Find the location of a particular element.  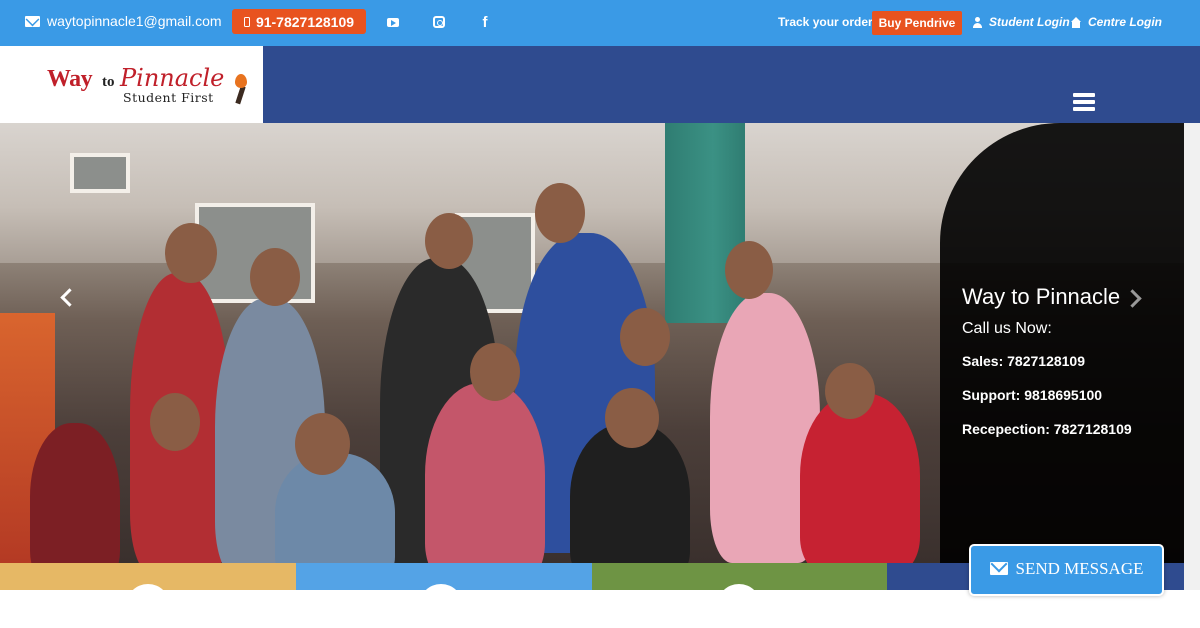

centre-login-link: Centre Login is located at coordinates (1116, 22).